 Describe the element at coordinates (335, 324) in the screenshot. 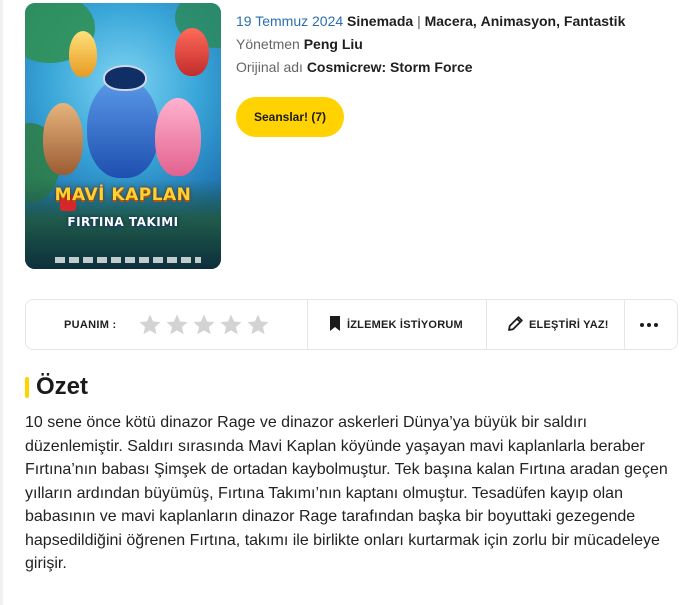

I see `bookmark-icon` at that location.